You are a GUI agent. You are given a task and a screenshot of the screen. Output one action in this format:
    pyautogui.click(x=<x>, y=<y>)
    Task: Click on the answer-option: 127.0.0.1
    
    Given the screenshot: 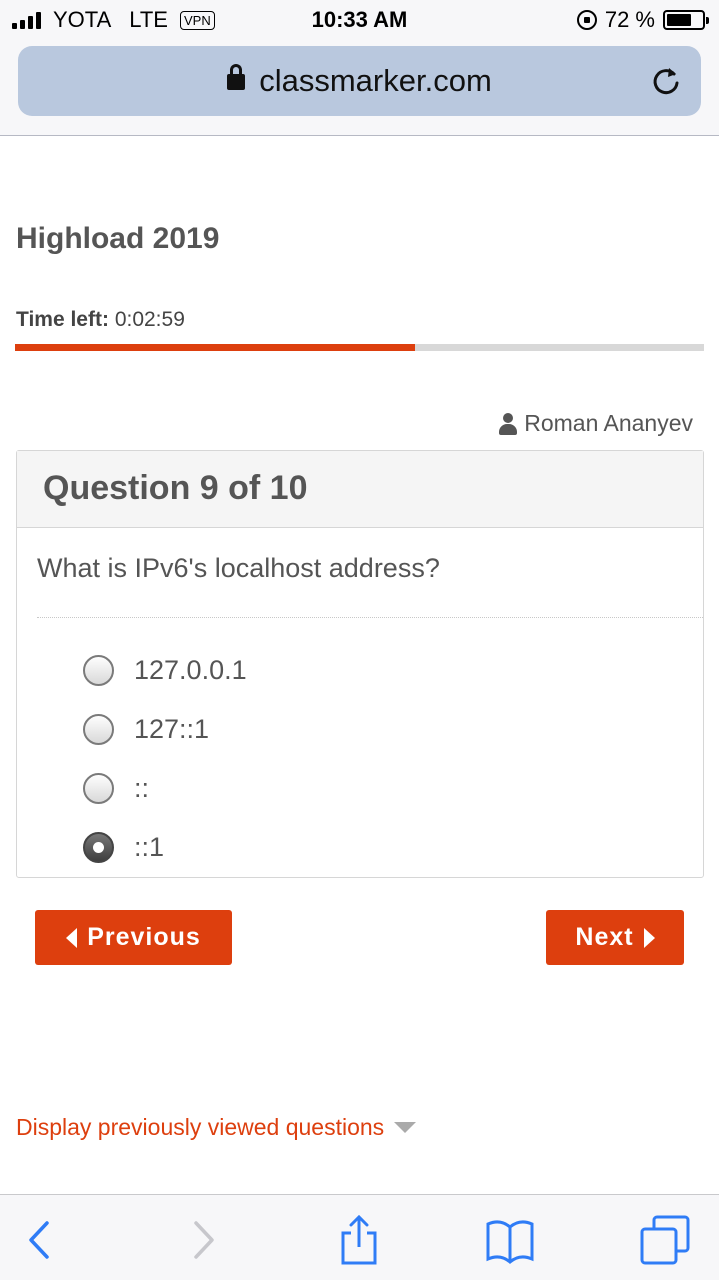 What is the action you would take?
    pyautogui.click(x=165, y=670)
    